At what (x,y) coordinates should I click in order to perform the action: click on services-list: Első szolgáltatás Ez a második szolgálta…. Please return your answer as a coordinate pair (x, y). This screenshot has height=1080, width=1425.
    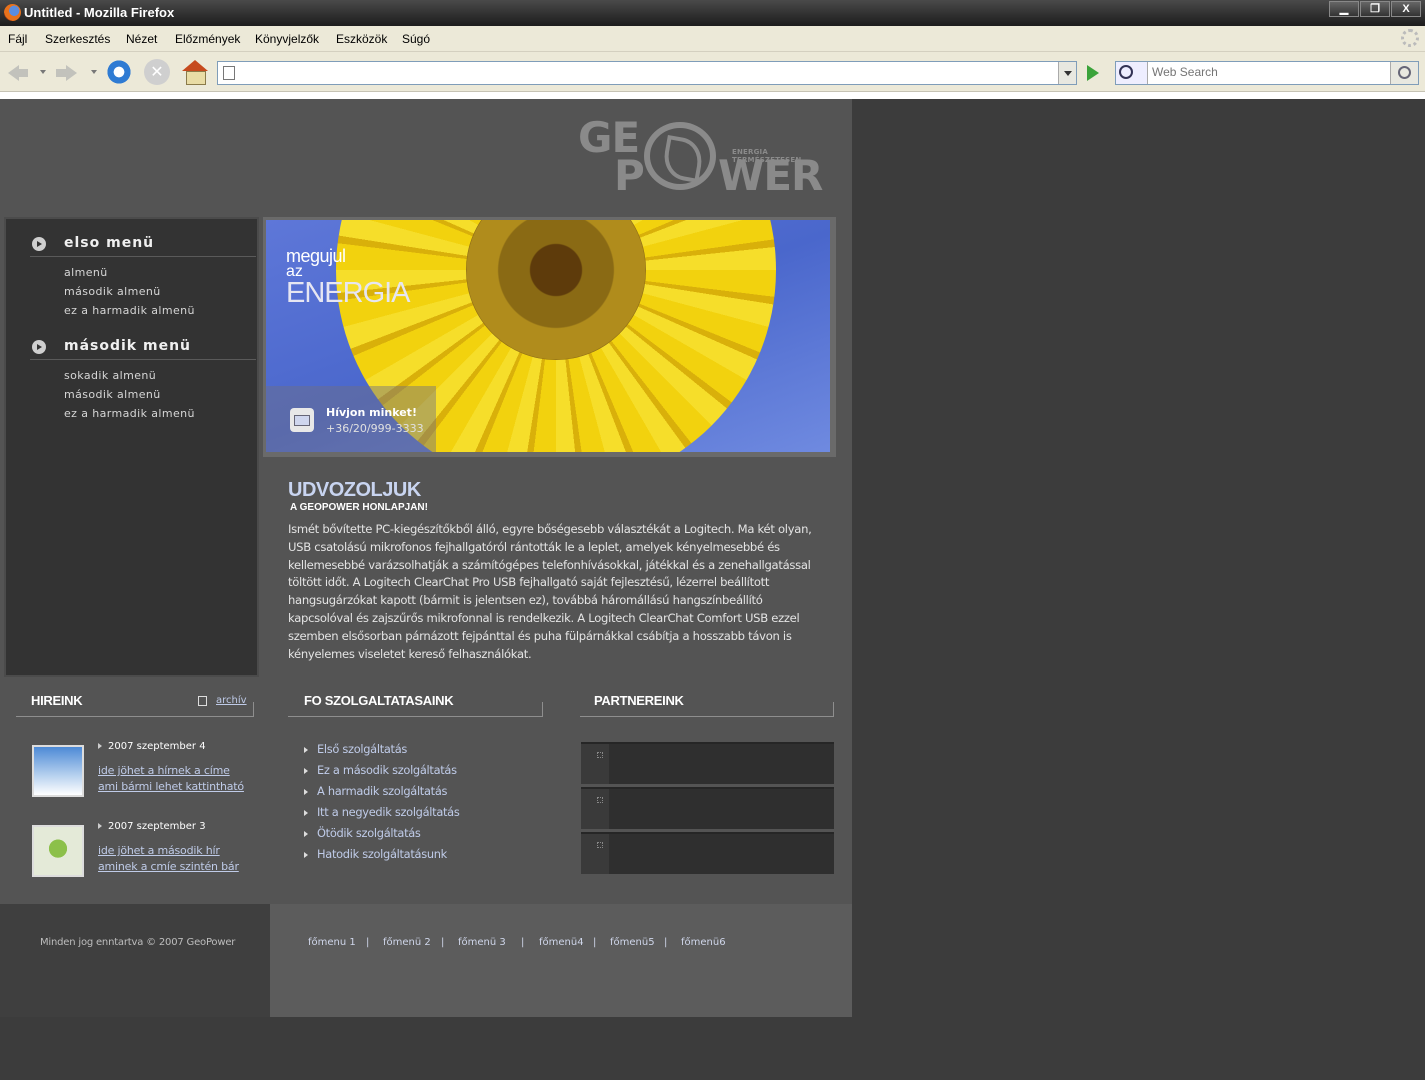
    Looking at the image, I should click on (382, 802).